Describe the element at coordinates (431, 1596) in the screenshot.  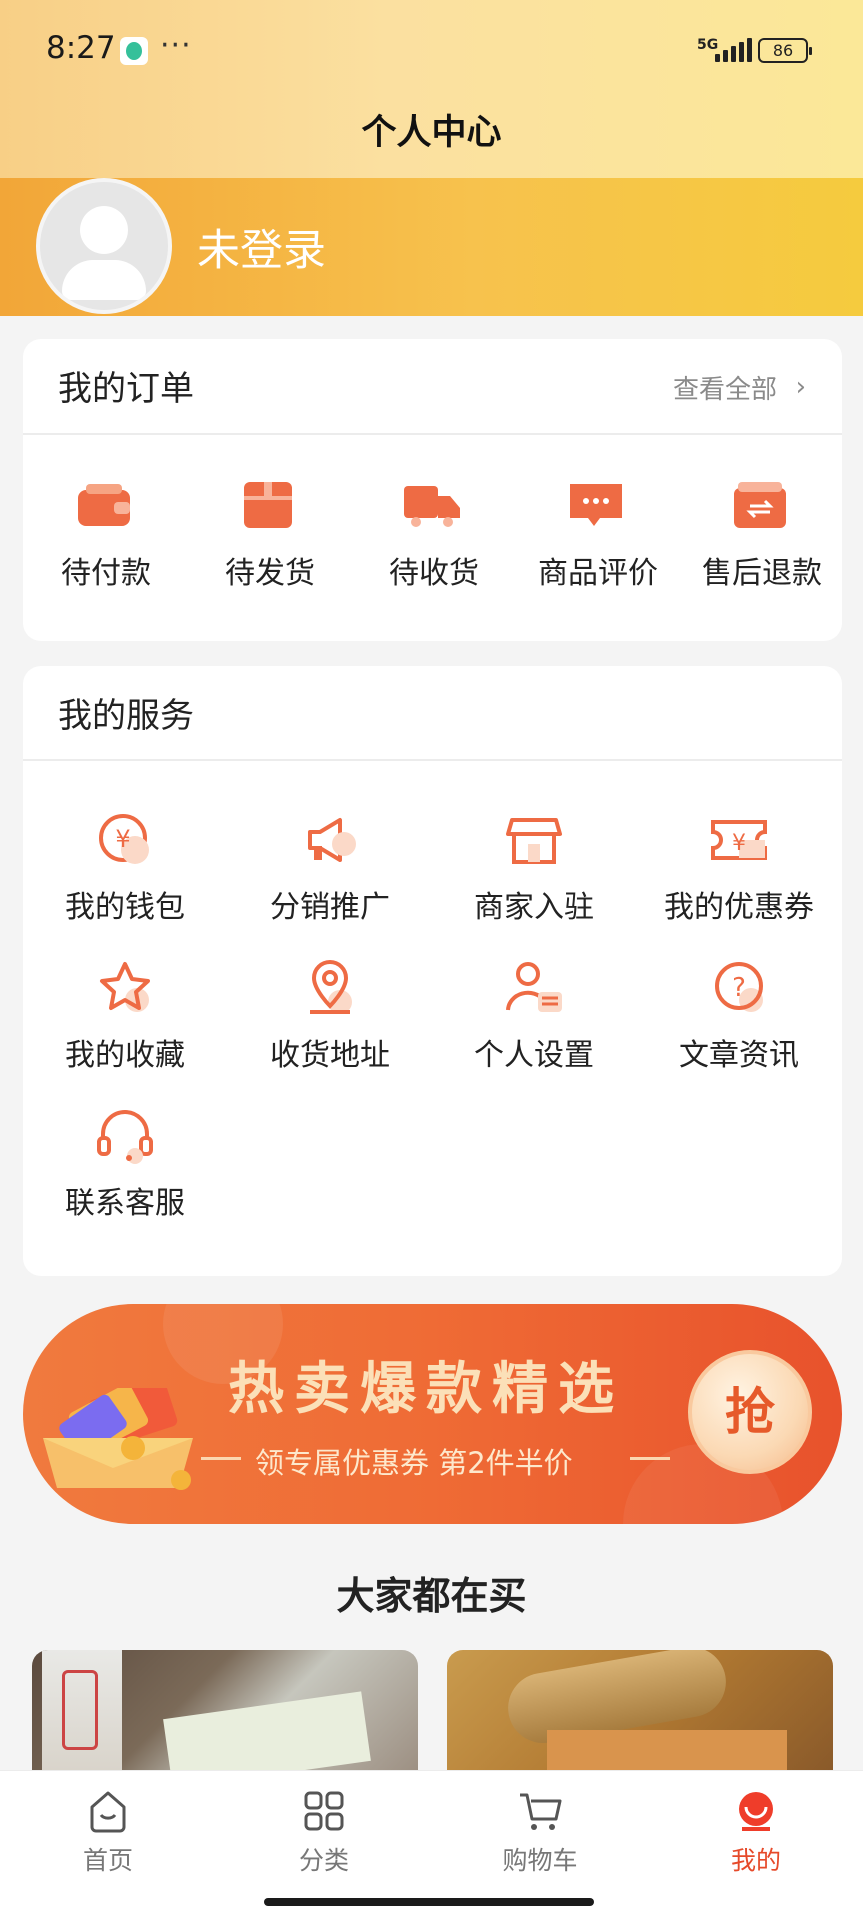
I see `section-title: 大家都在买` at that location.